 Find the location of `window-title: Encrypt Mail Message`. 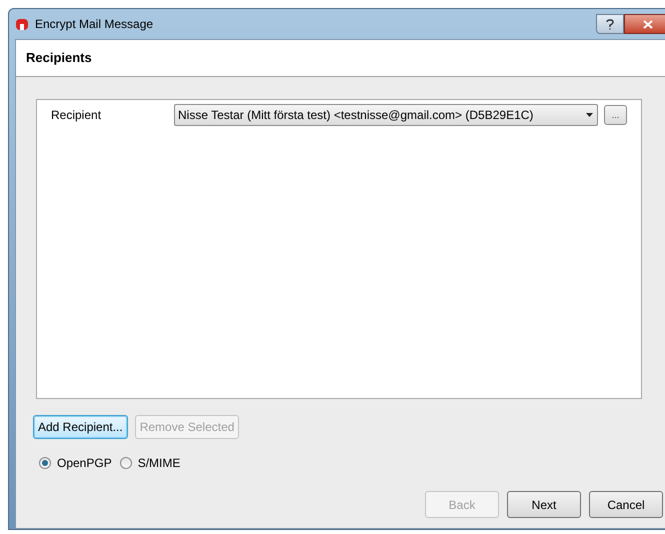

window-title: Encrypt Mail Message is located at coordinates (94, 24).